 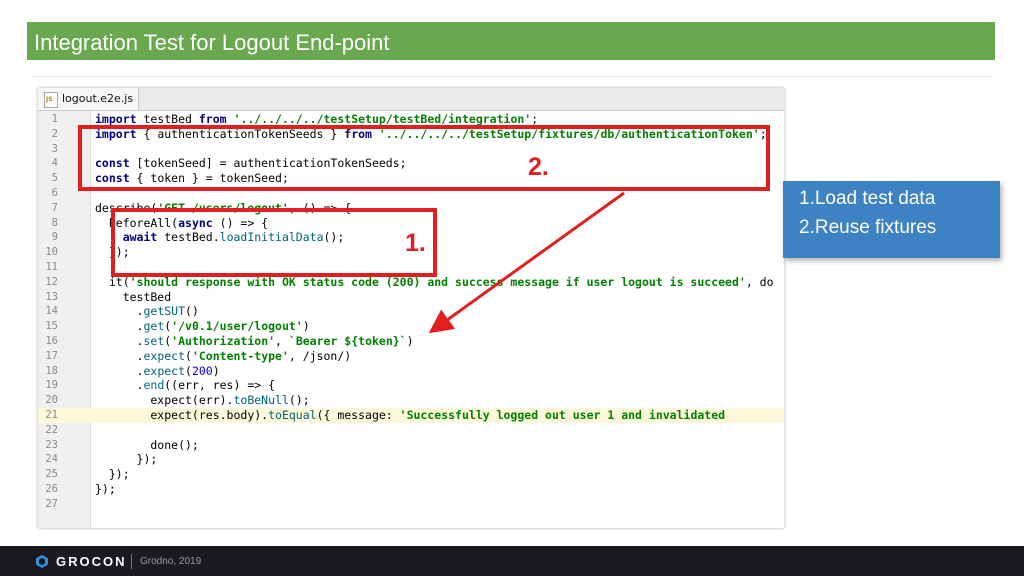 I want to click on line-number: 11, so click(x=51, y=267).